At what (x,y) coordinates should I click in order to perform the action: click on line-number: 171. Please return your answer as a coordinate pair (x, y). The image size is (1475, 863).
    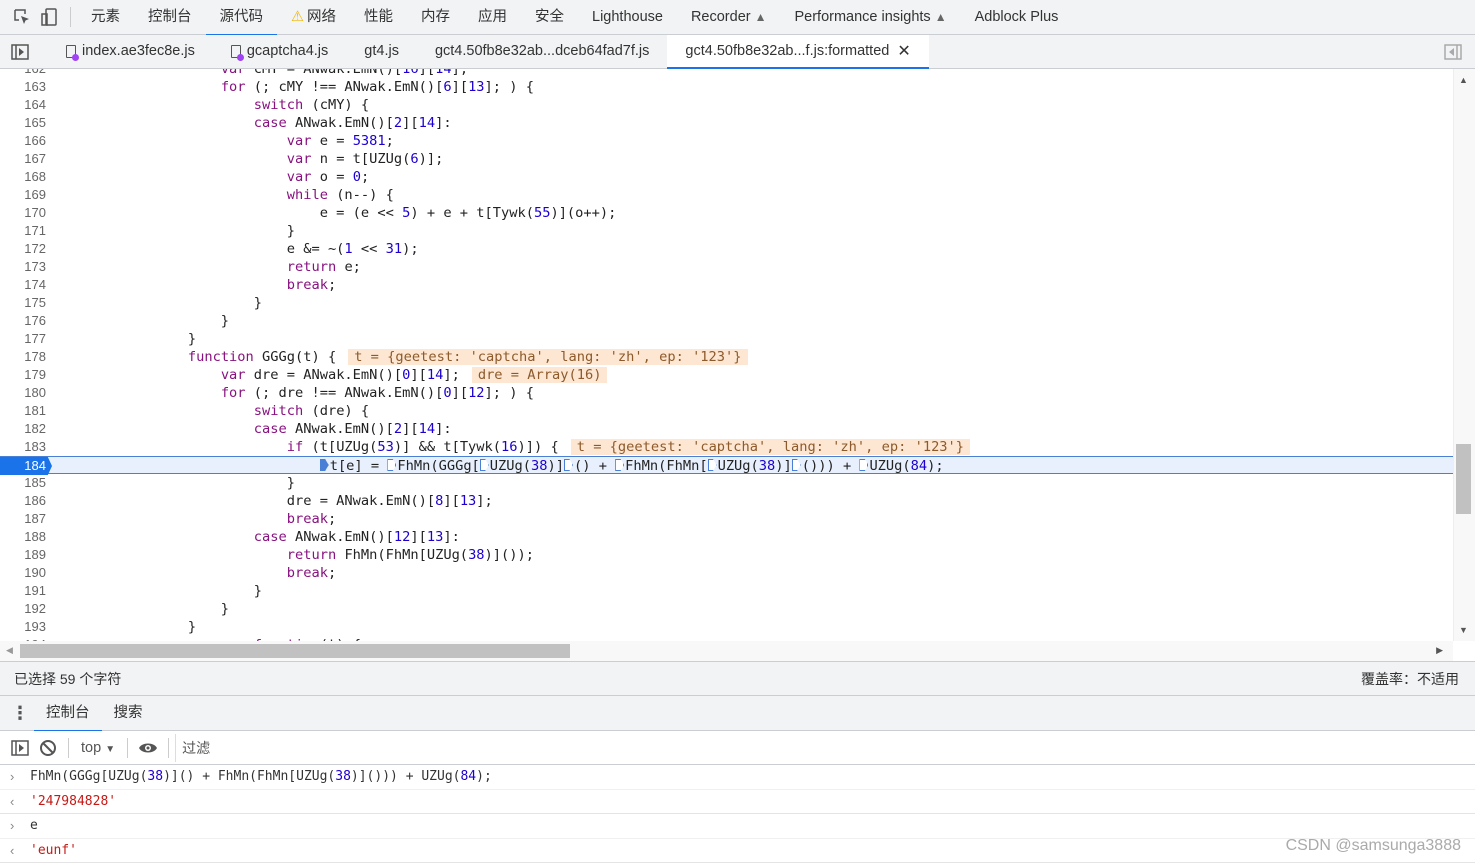
    Looking at the image, I should click on (26, 231).